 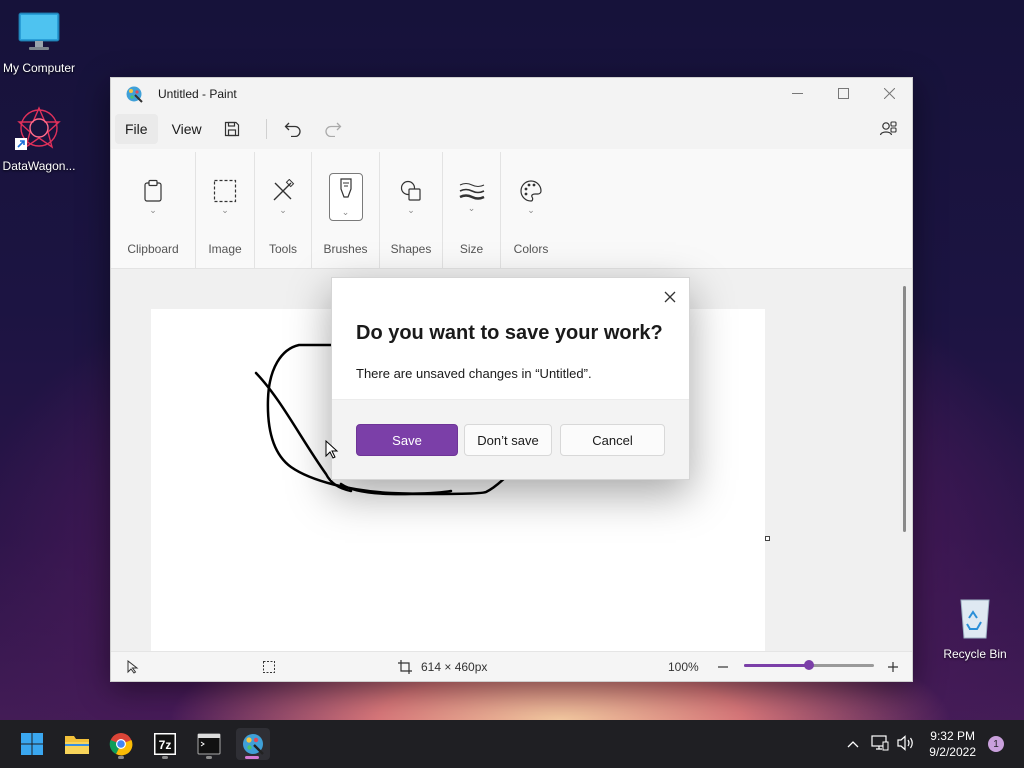 What do you see at coordinates (471, 249) in the screenshot?
I see `ribbon-label: Size` at bounding box center [471, 249].